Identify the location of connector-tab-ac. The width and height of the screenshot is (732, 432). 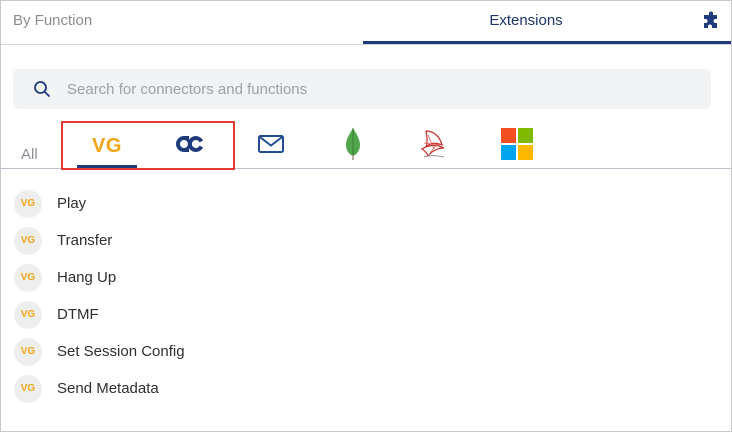
(189, 146).